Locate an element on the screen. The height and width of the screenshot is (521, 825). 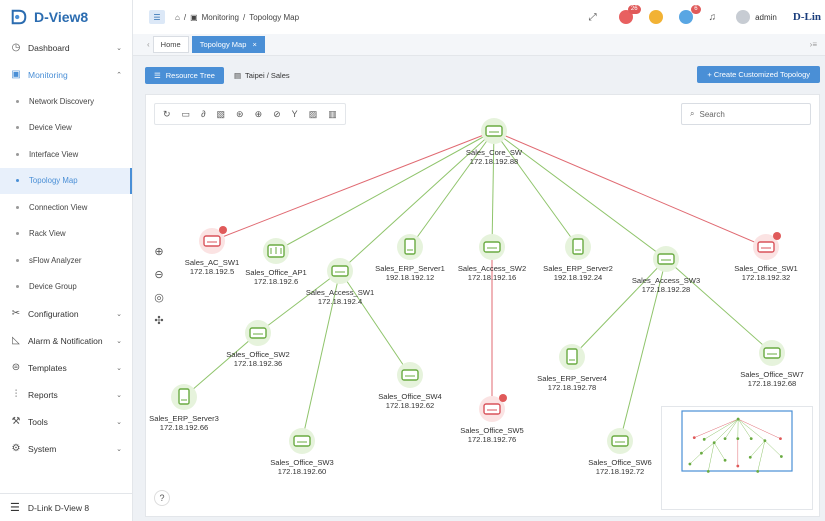
sidebar-item-label: Monitoring is located at coordinates (48, 74).